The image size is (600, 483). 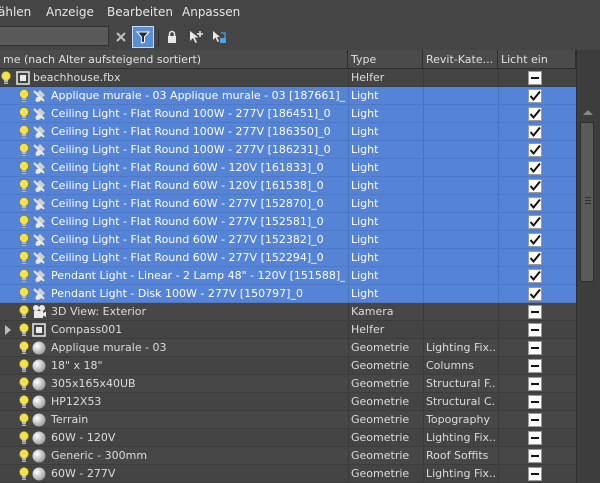 What do you see at coordinates (588, 112) in the screenshot?
I see `scroll-up-arrow` at bounding box center [588, 112].